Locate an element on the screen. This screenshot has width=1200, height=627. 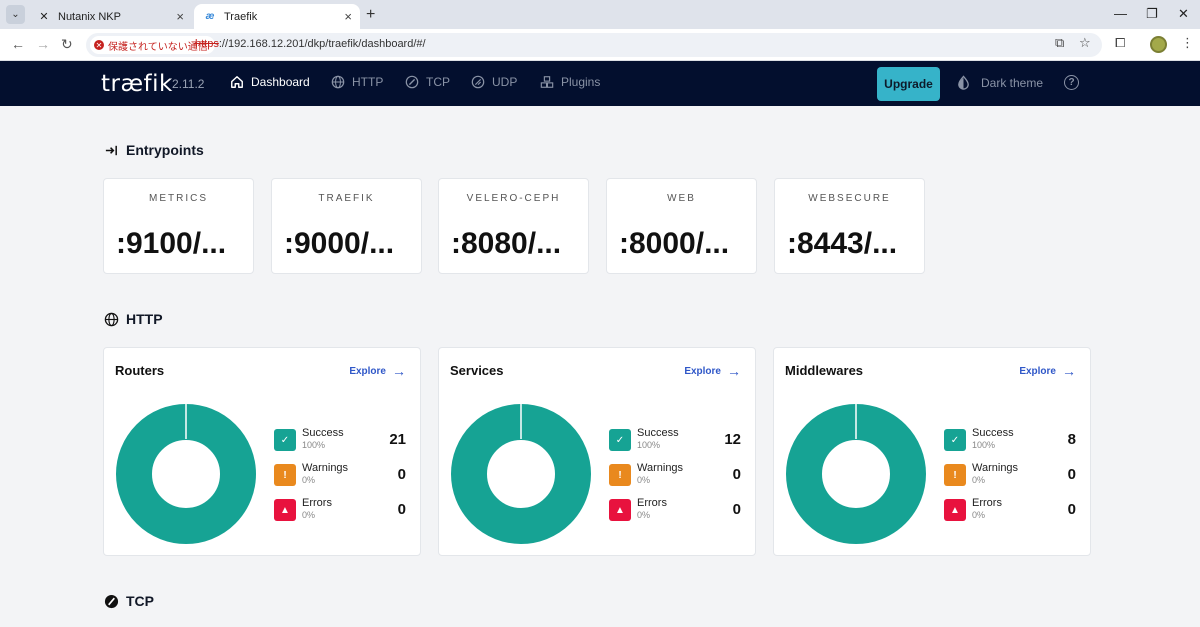
entrypoint-name: TRAEFIK is located at coordinates (346, 198).